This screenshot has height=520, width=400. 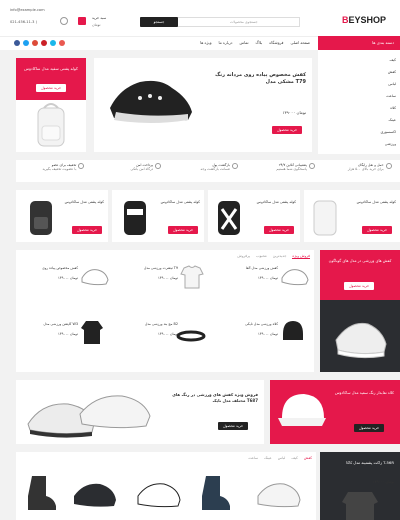 What do you see at coordinates (359, 120) in the screenshot?
I see `sidebar-item: عینک` at bounding box center [359, 120].